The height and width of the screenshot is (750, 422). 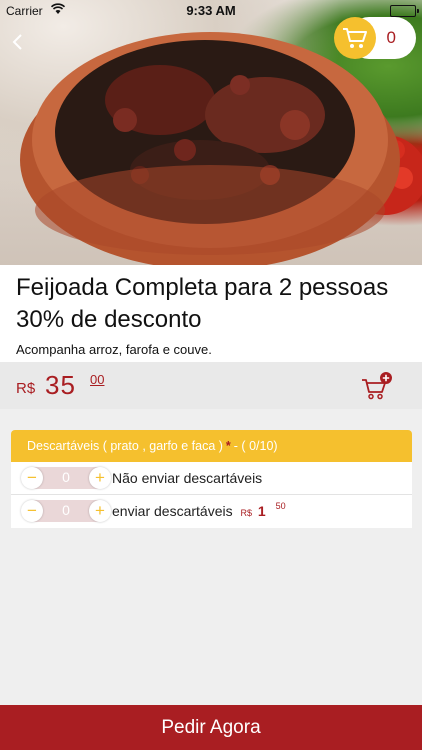 What do you see at coordinates (26, 388) in the screenshot?
I see `price-currency: R$` at bounding box center [26, 388].